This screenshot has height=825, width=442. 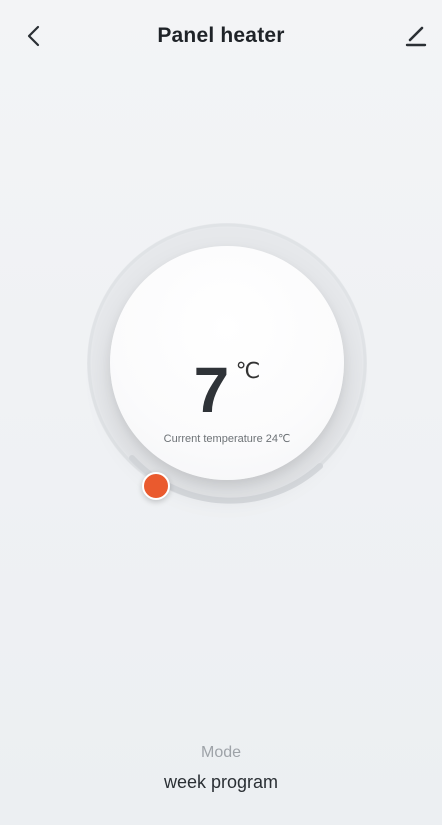 I want to click on temperature-unit: ℃, so click(x=248, y=370).